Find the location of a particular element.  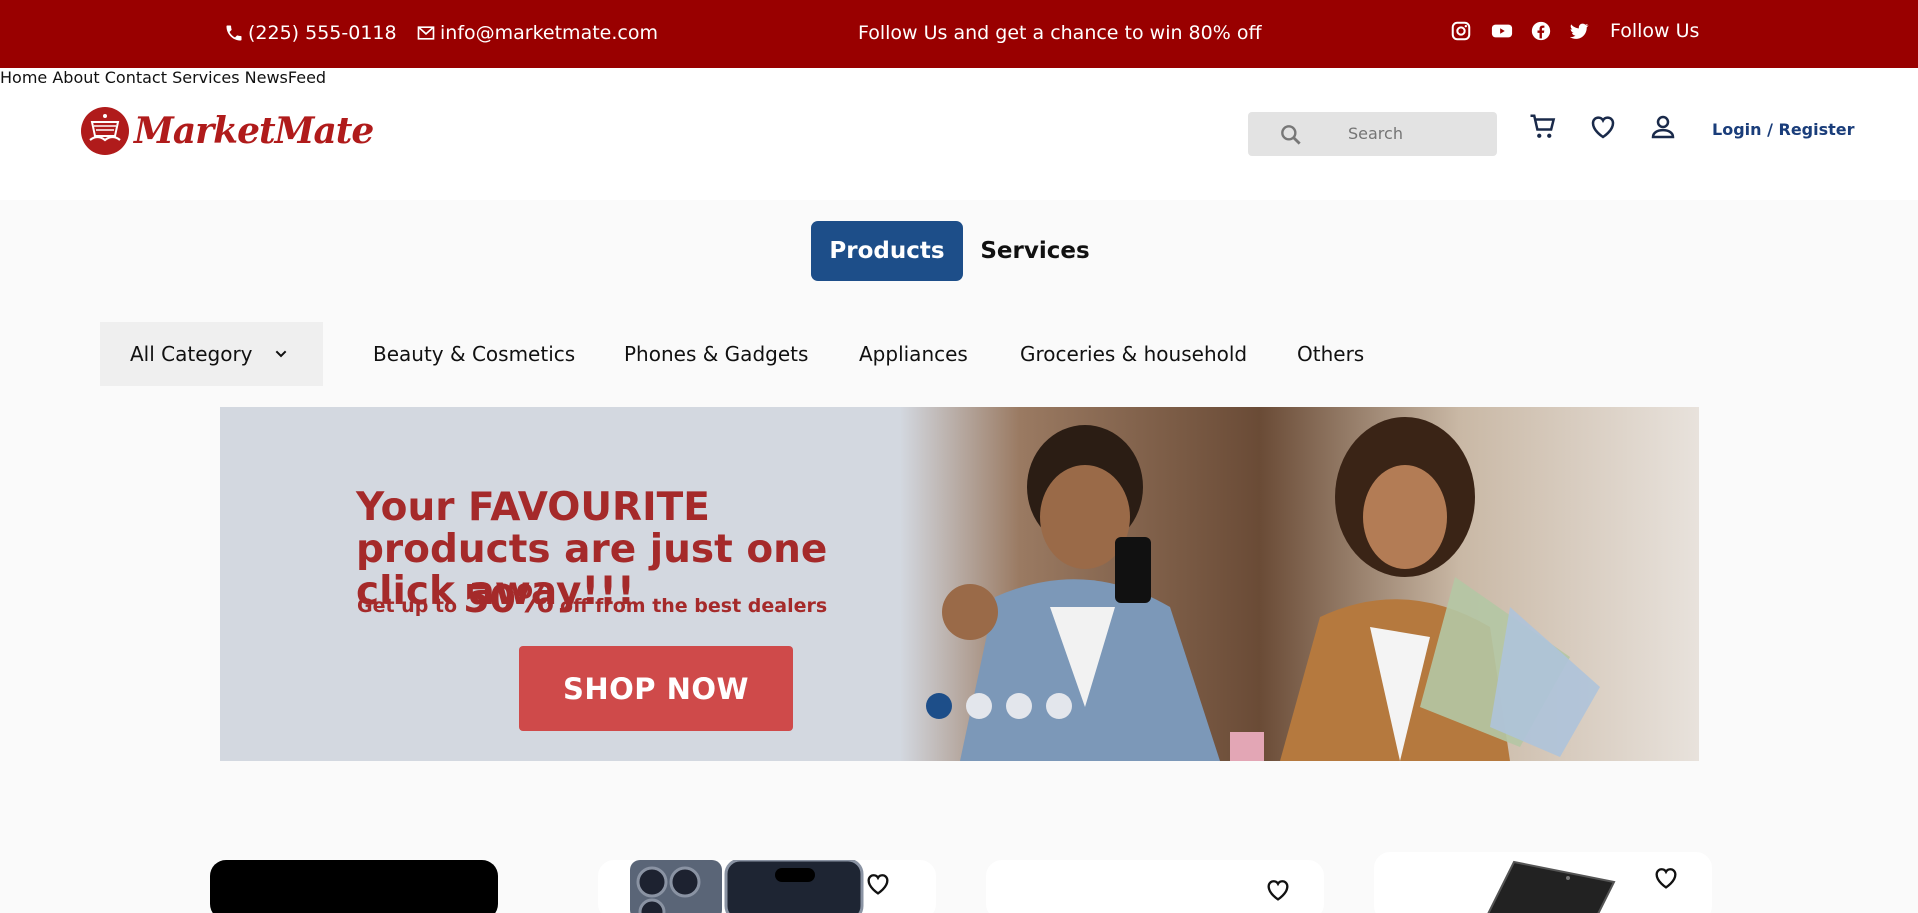

search-input is located at coordinates (1413, 133).